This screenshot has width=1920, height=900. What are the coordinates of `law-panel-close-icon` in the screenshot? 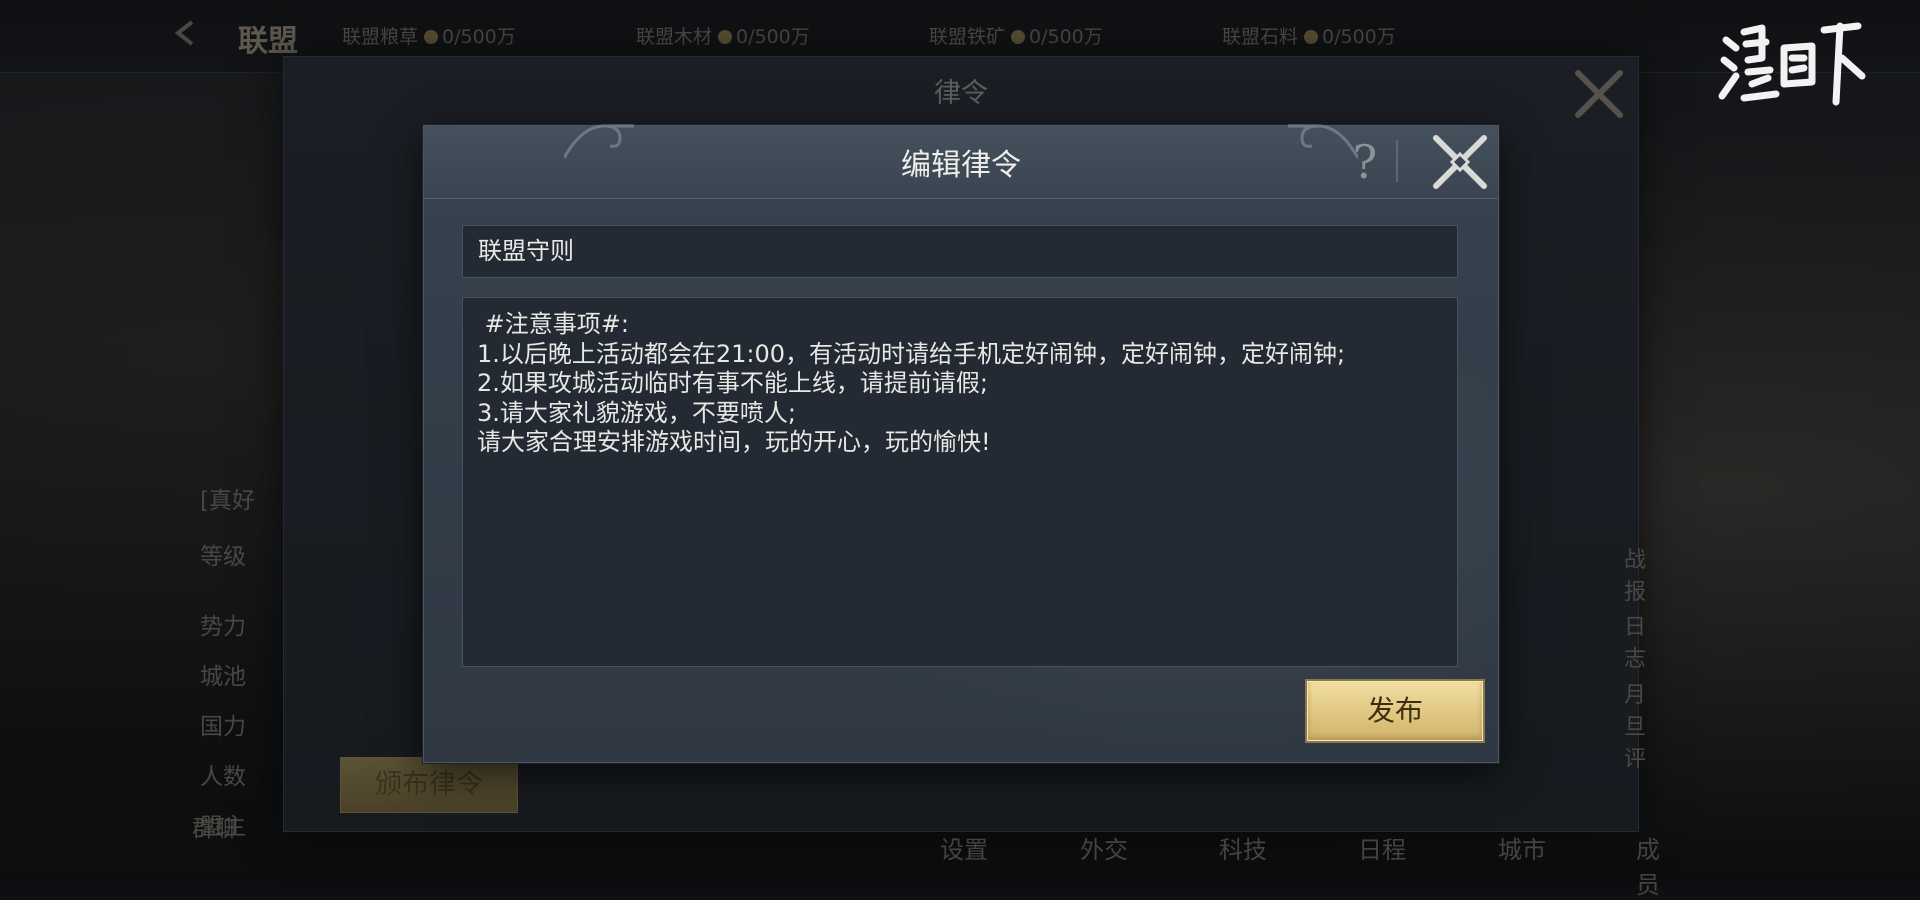 It's located at (1599, 94).